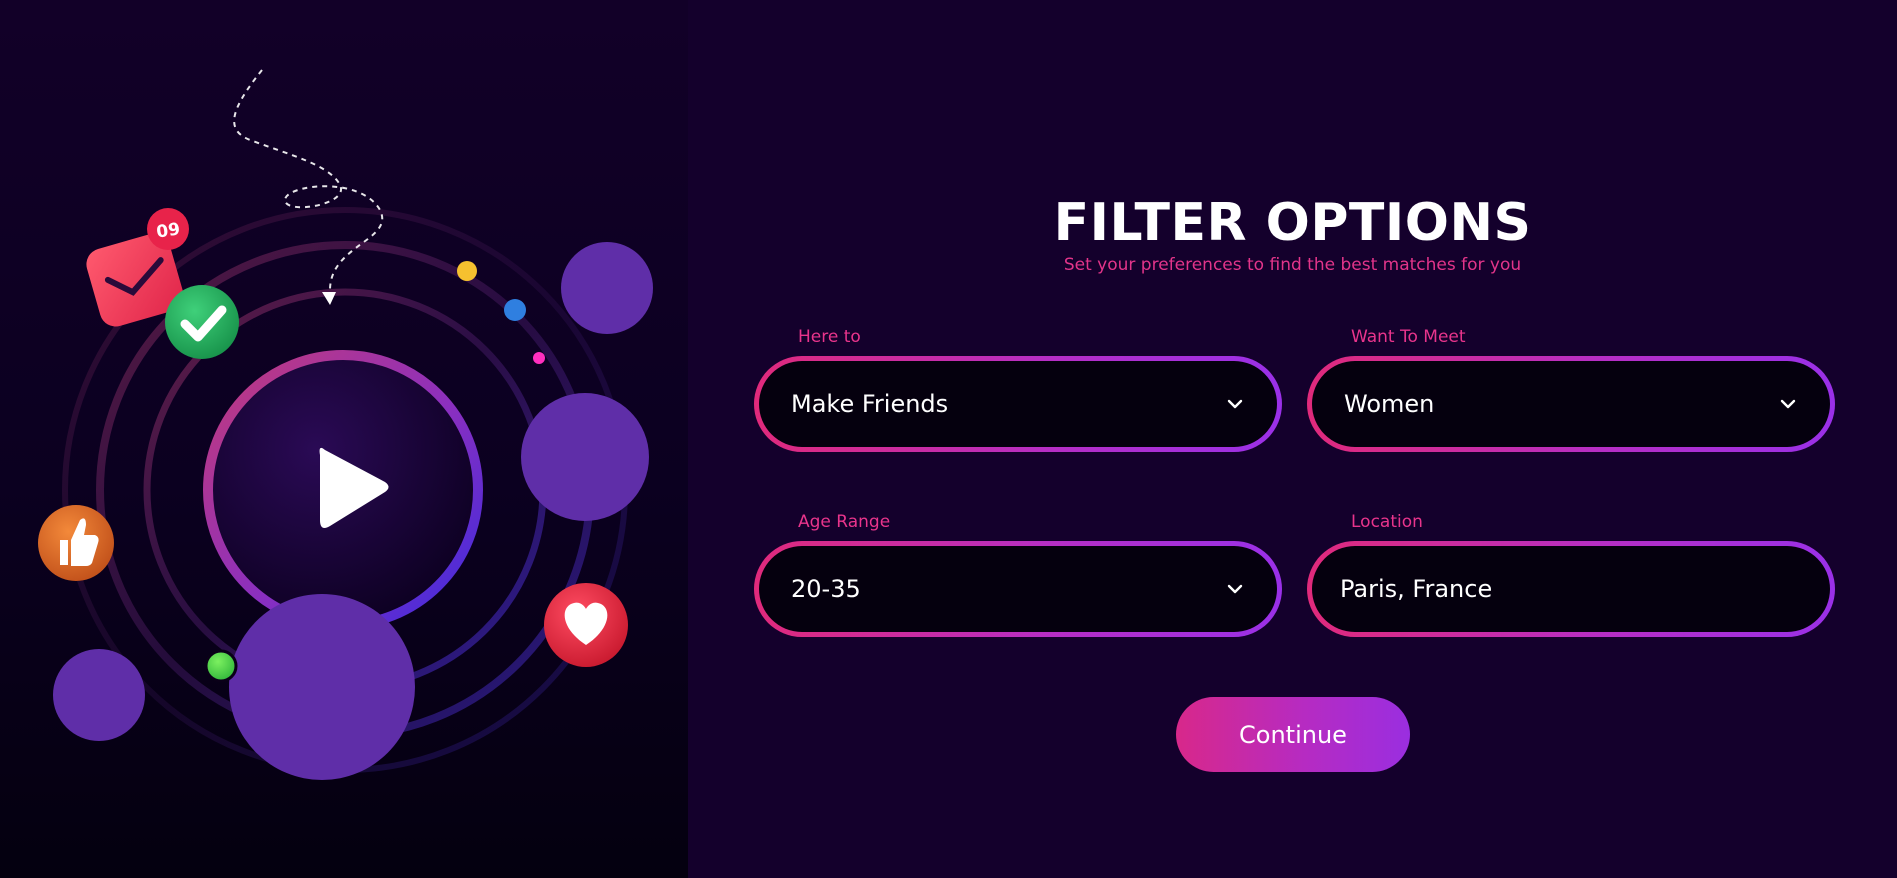 The width and height of the screenshot is (1897, 878). I want to click on age-range-select: 20-35, so click(1018, 589).